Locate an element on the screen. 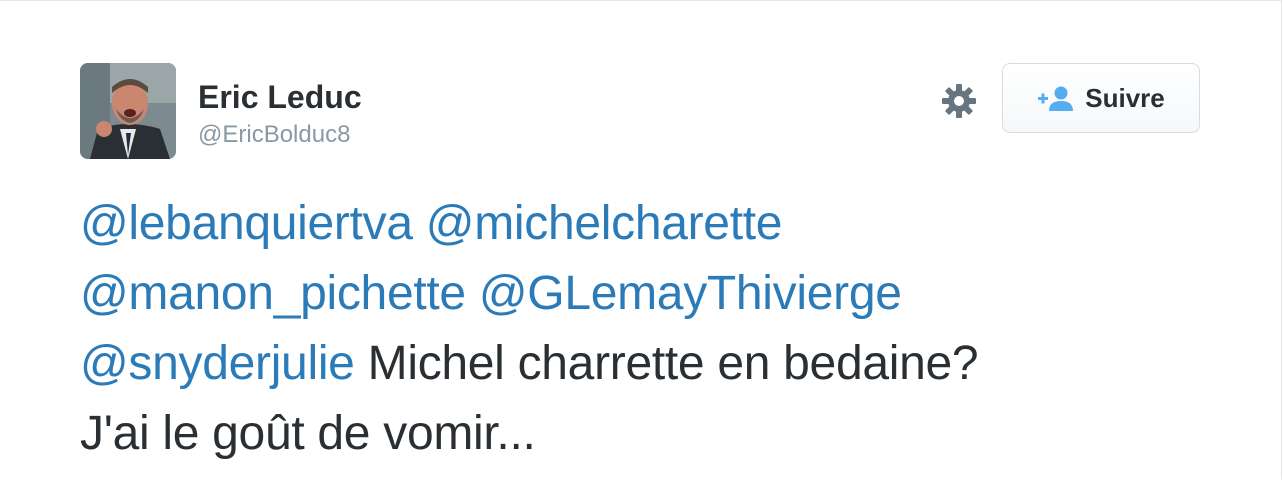 The width and height of the screenshot is (1284, 480). mention-link: @snyderjulie is located at coordinates (217, 363).